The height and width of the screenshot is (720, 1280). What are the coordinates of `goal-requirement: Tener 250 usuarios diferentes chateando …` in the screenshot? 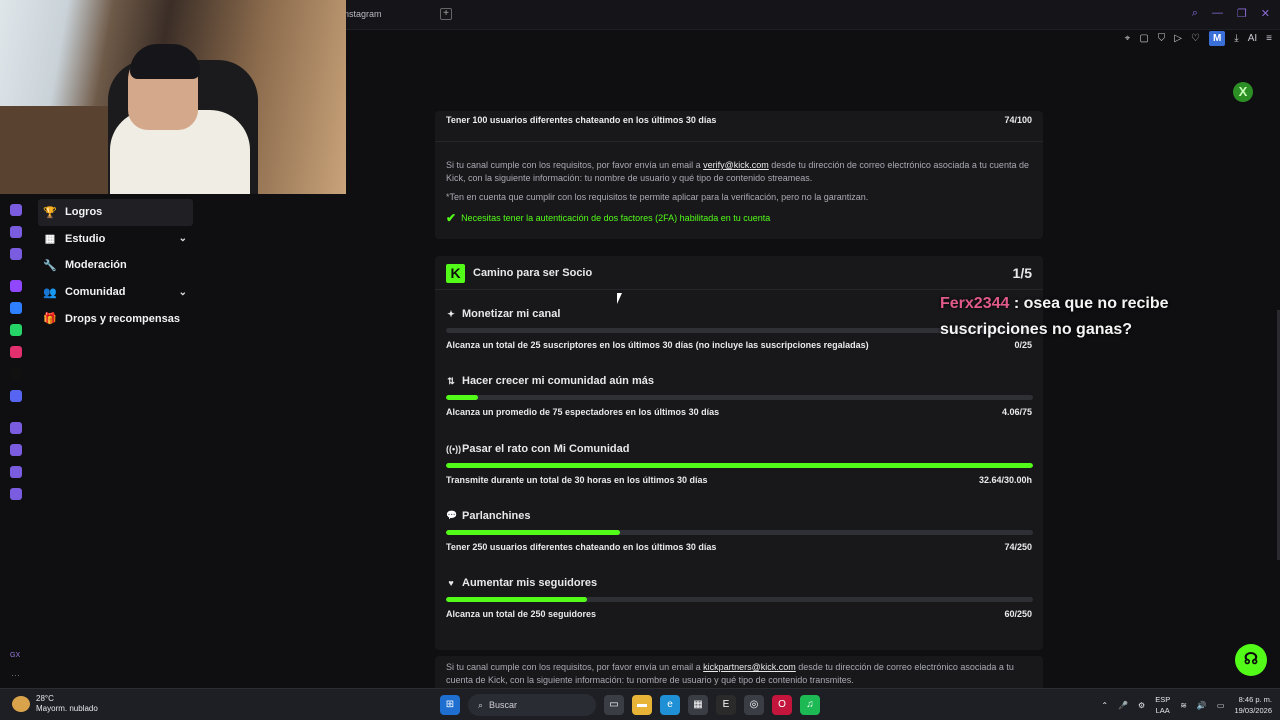 It's located at (739, 547).